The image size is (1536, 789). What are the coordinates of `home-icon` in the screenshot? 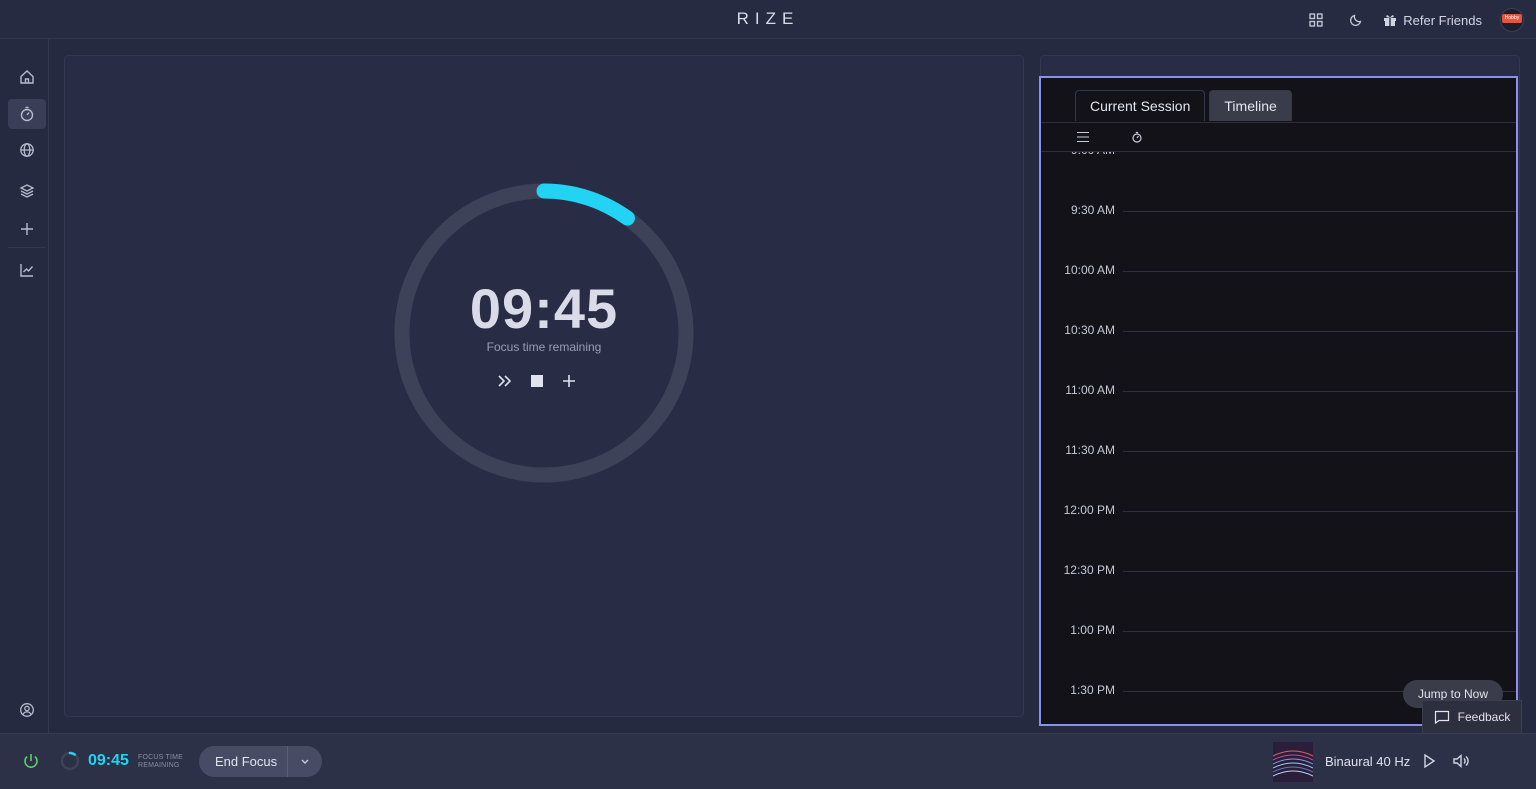 It's located at (27, 77).